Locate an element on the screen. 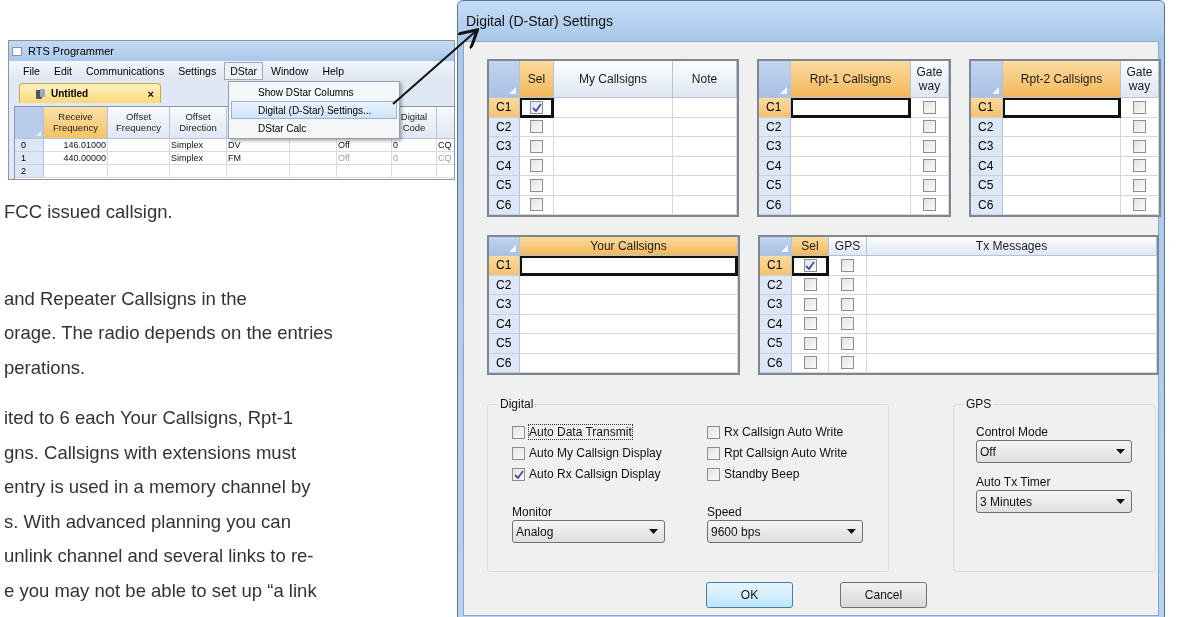  document-tab: Untitled × is located at coordinates (90, 93).